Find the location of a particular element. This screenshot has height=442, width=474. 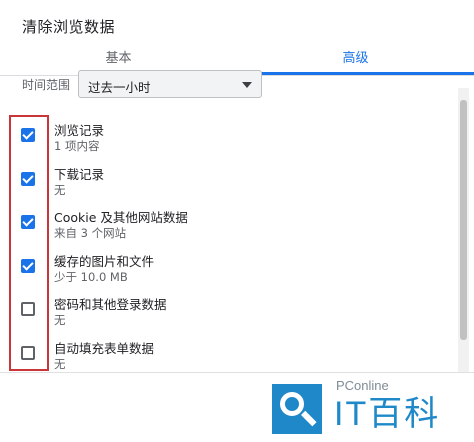

item-title: 自动填充表单数据 is located at coordinates (104, 348).